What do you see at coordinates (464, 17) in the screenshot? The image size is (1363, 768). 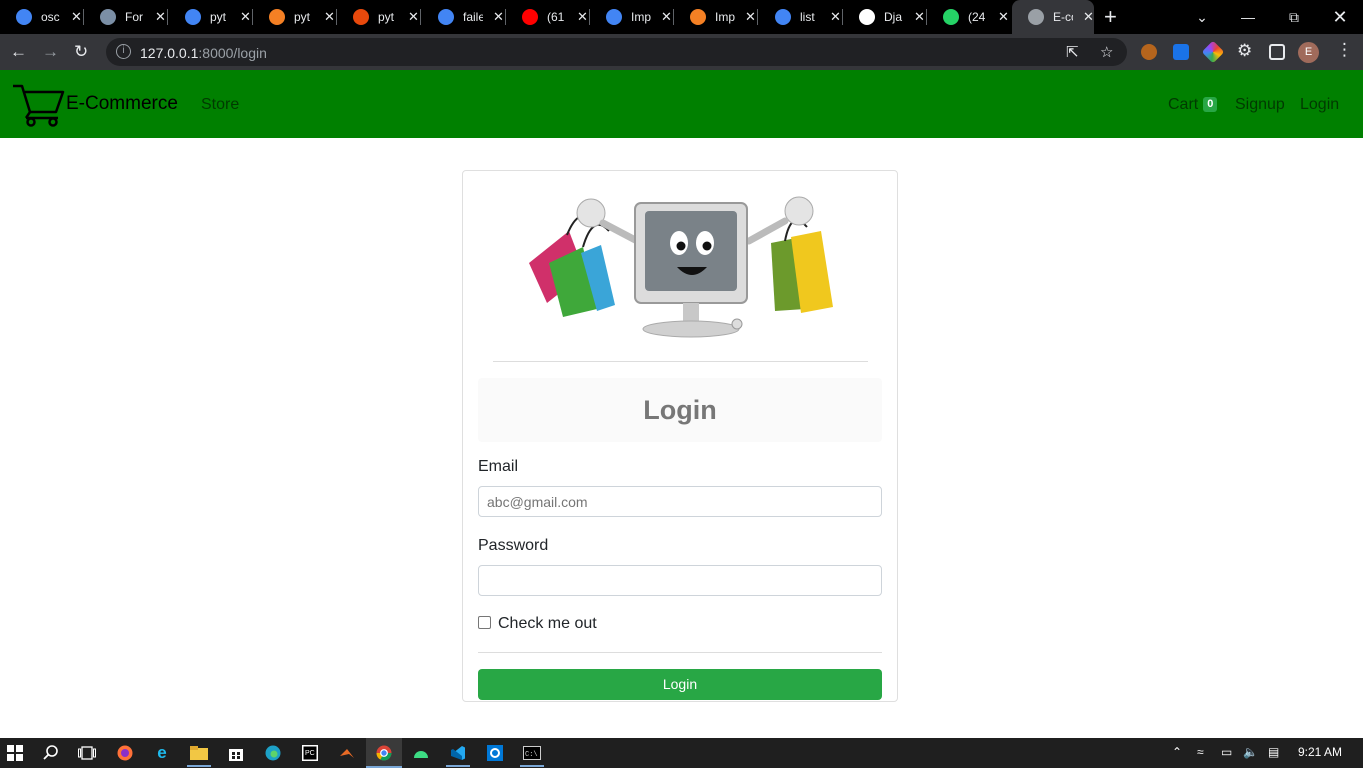 I see `browser-tab: faile ✕` at bounding box center [464, 17].